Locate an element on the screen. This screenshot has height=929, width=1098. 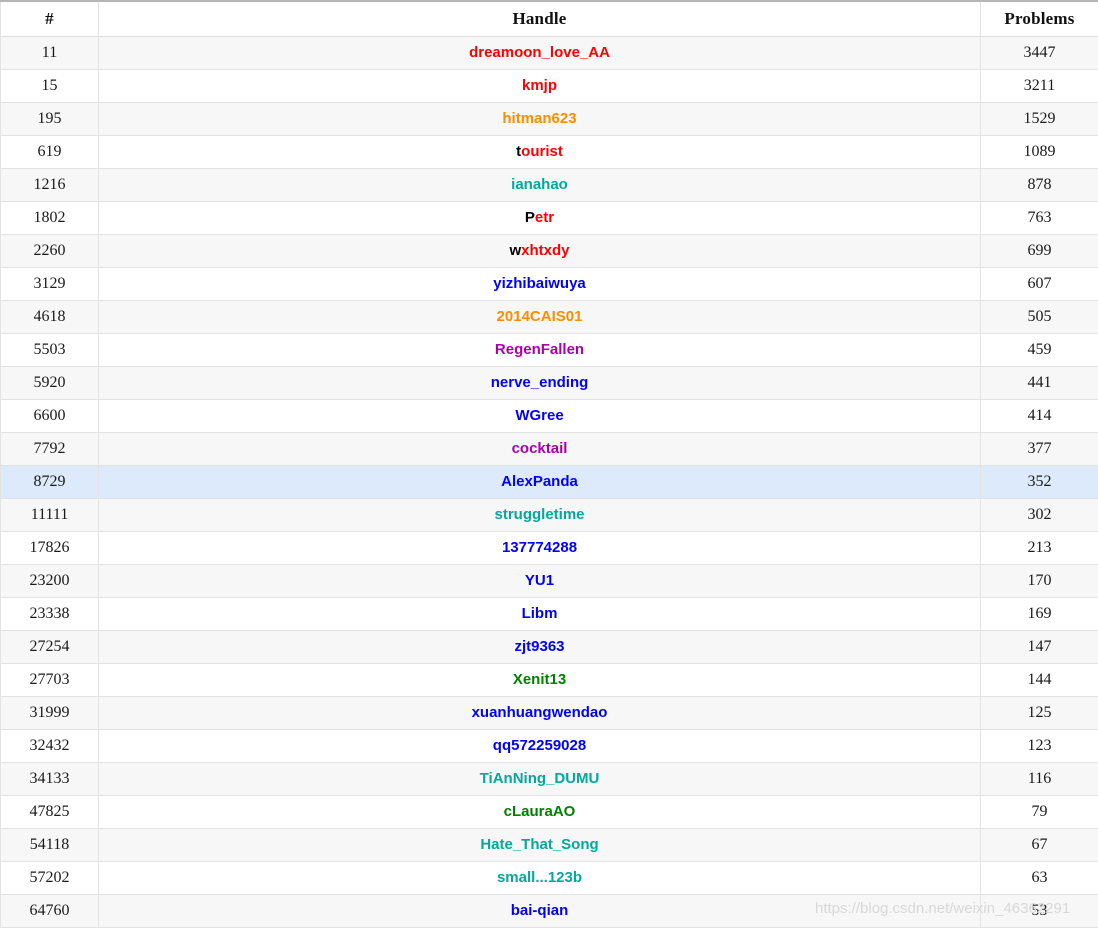
table-row: 7792 cocktail 377 is located at coordinates (549, 448).